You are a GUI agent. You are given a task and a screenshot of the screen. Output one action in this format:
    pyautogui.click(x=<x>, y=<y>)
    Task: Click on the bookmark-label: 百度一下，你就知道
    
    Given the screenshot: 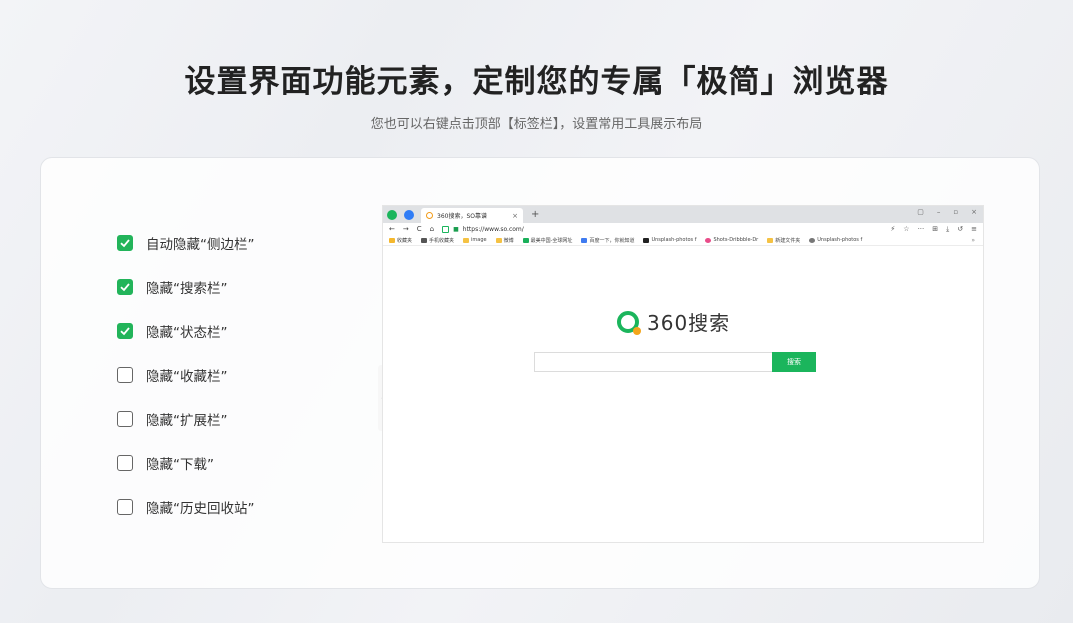 What is the action you would take?
    pyautogui.click(x=612, y=240)
    